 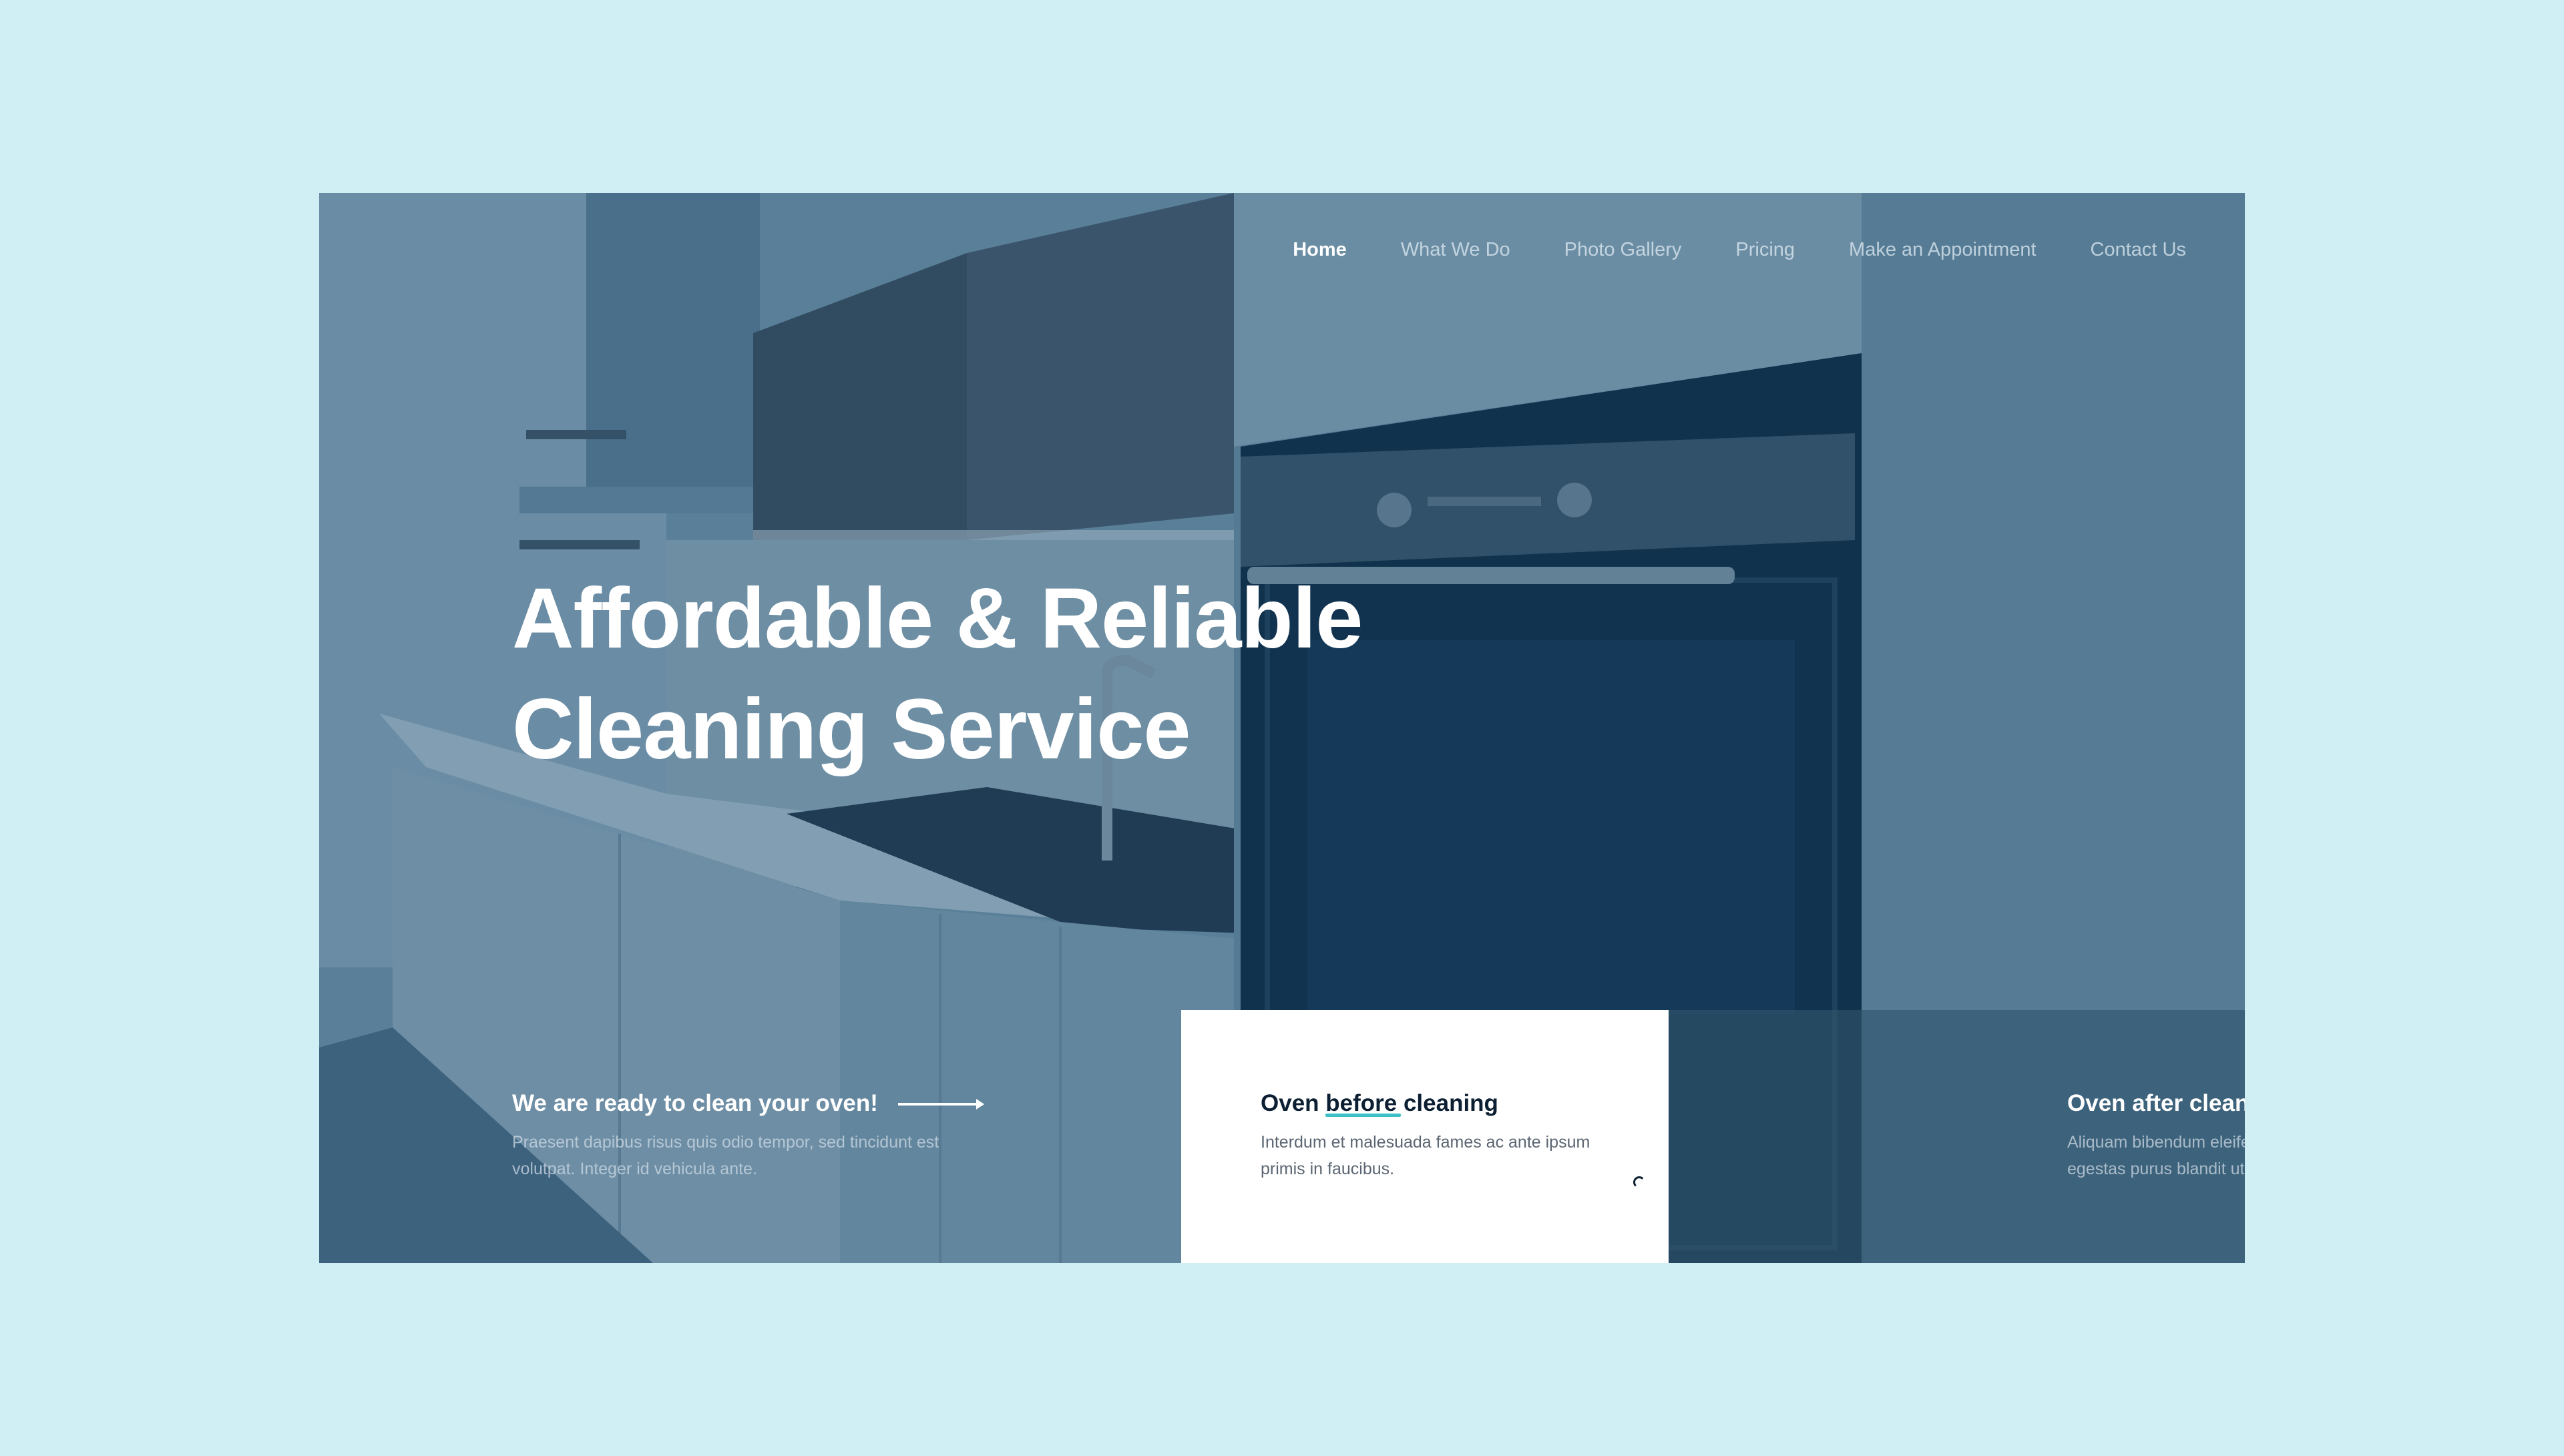 What do you see at coordinates (1623, 249) in the screenshot?
I see `nav-item-photo-gallery: Photo Gallery` at bounding box center [1623, 249].